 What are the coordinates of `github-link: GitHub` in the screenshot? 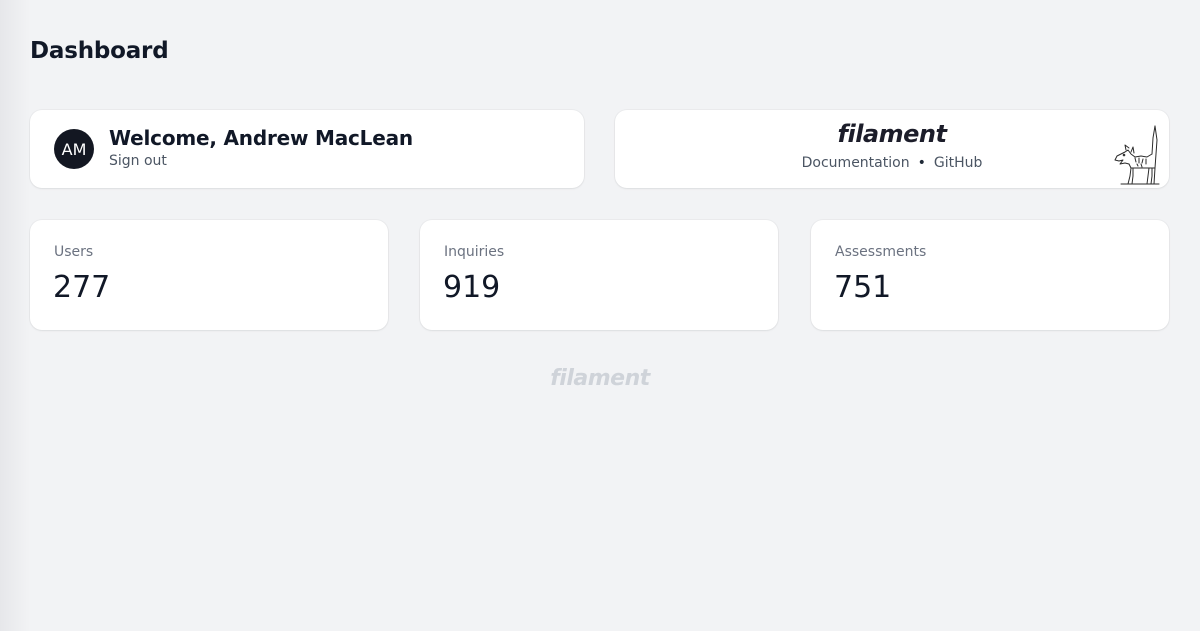 It's located at (958, 163).